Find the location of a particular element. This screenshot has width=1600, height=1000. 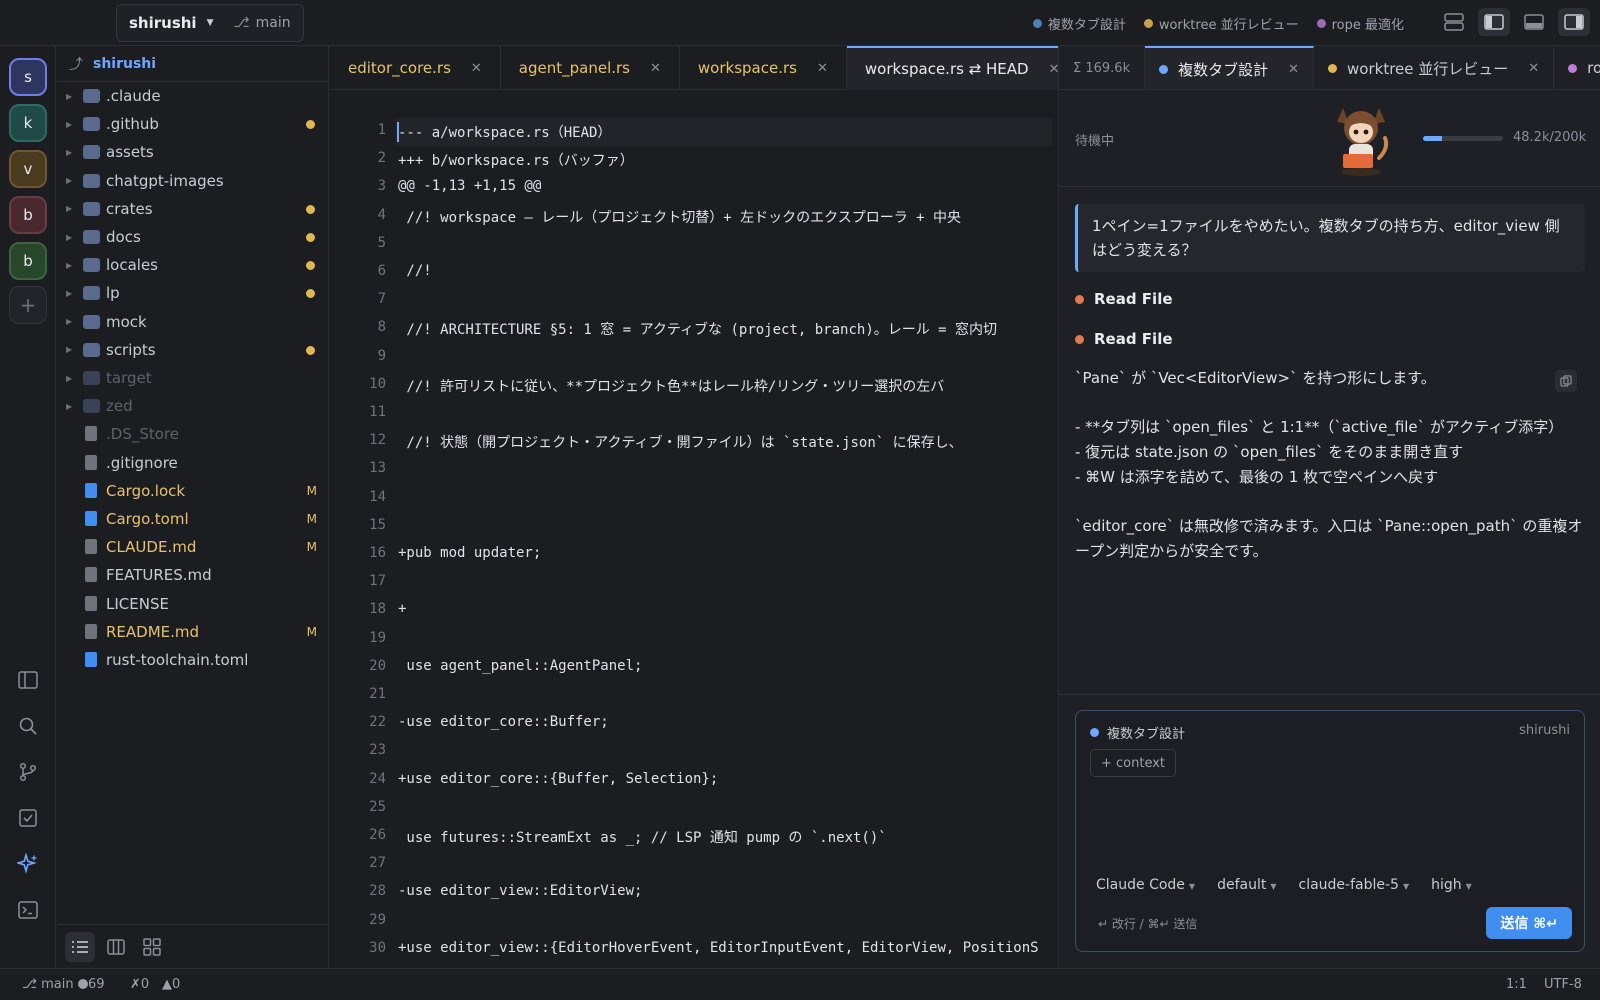

copy-icon is located at coordinates (1566, 381).